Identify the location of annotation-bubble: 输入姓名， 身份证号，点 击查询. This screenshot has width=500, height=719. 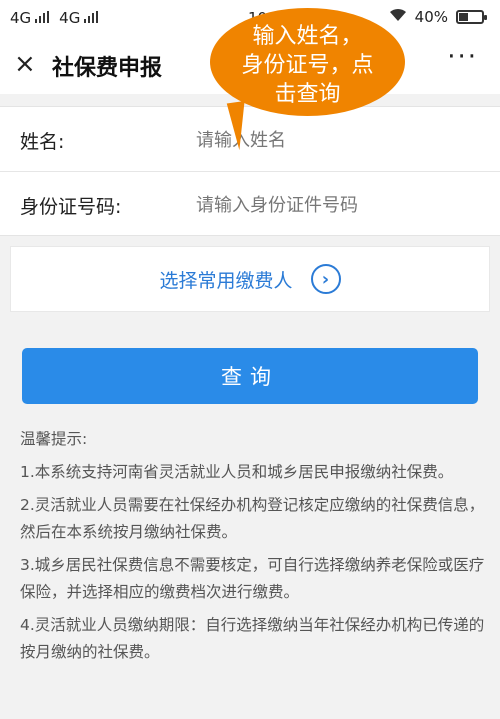
(307, 62).